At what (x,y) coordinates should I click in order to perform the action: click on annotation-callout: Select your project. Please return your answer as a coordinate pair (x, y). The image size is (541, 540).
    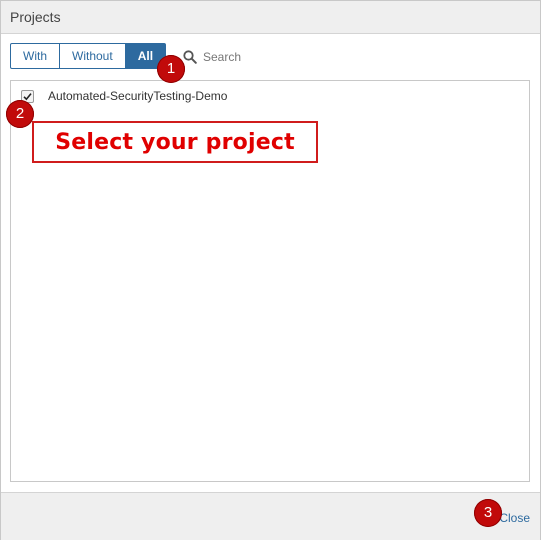
    Looking at the image, I should click on (175, 142).